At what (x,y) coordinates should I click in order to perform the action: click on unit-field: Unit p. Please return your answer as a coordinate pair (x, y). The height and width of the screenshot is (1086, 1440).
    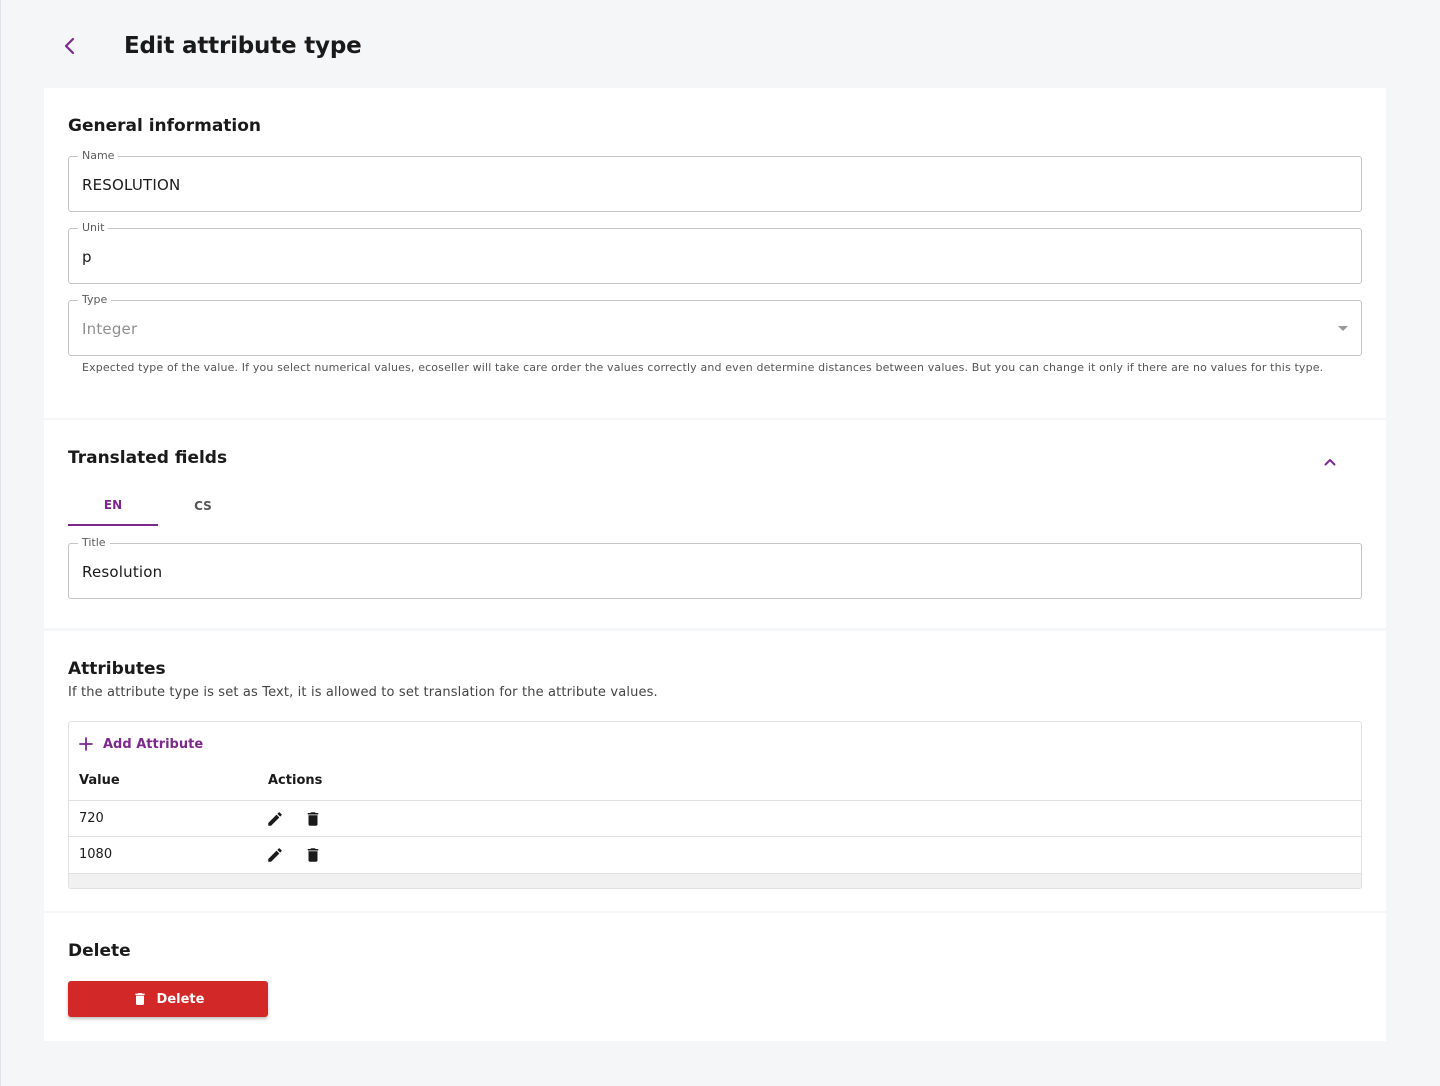
    Looking at the image, I should click on (715, 252).